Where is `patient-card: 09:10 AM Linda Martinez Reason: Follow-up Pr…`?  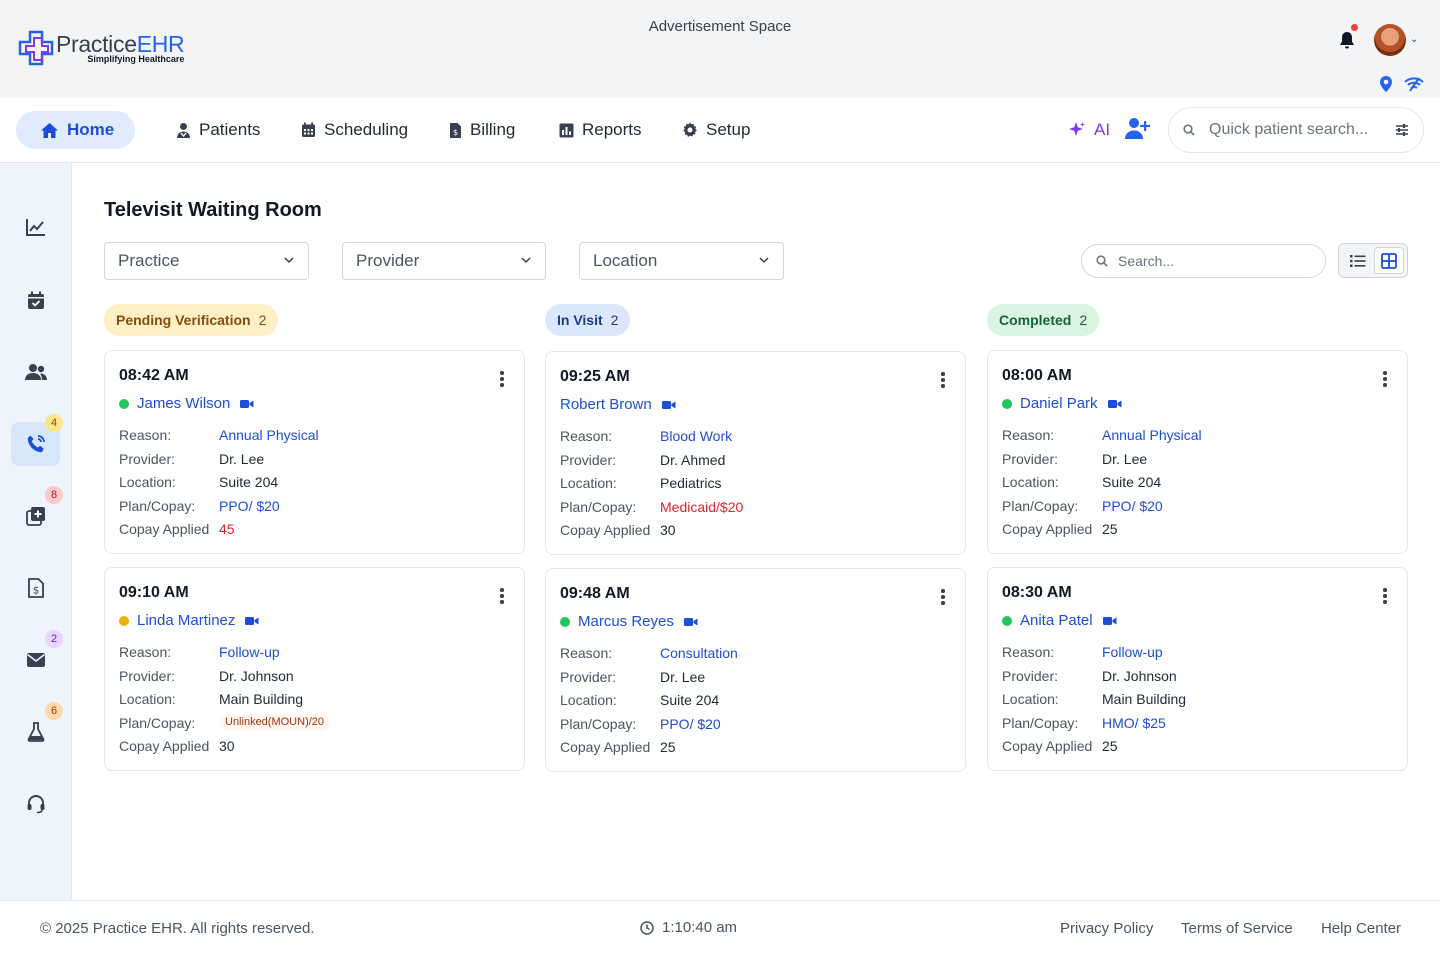 patient-card: 09:10 AM Linda Martinez Reason: Follow-up Pr… is located at coordinates (314, 669).